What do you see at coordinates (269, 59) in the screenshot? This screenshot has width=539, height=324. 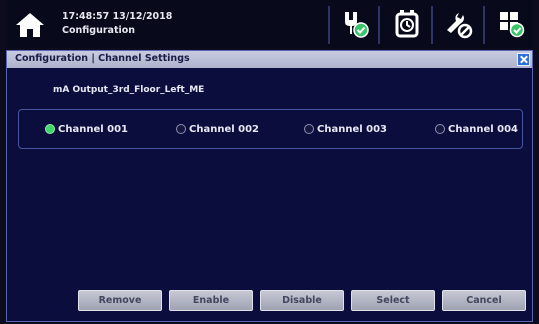 I see `dialog-header: Configuration | Channel Settings` at bounding box center [269, 59].